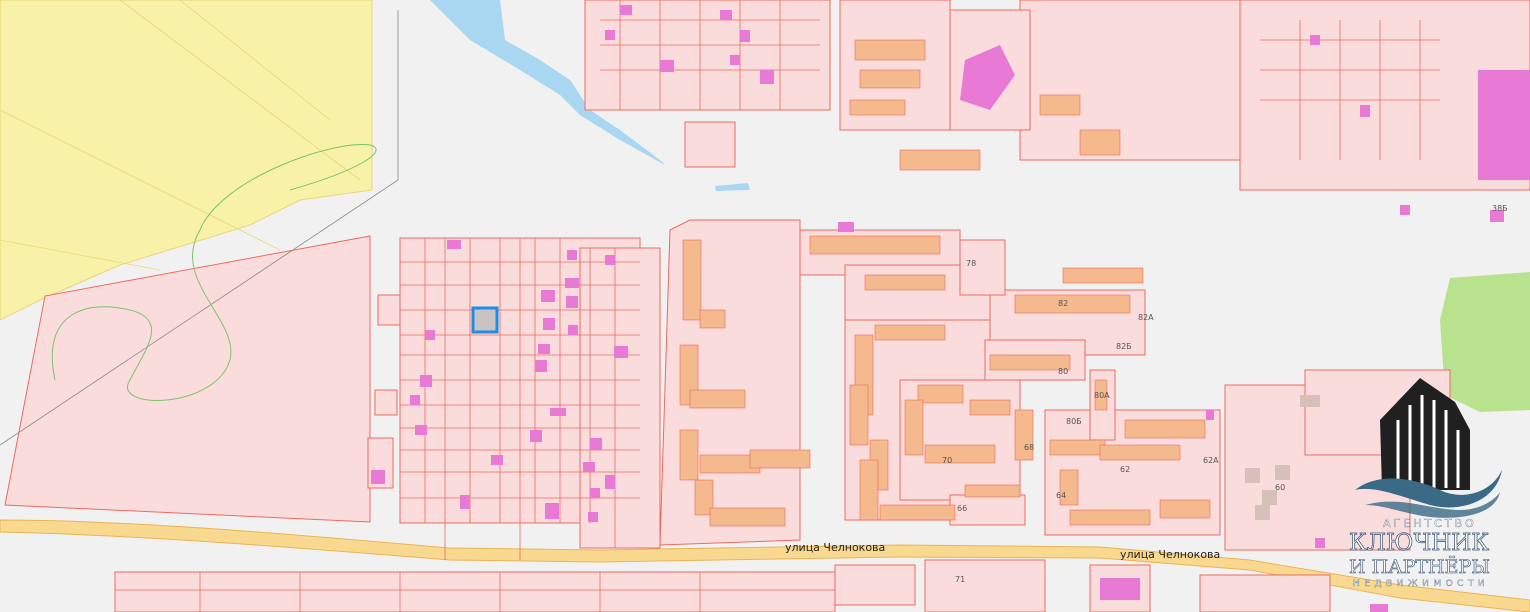  I want to click on brand-line-agency: АГЕНТСТВО, so click(1430, 523).